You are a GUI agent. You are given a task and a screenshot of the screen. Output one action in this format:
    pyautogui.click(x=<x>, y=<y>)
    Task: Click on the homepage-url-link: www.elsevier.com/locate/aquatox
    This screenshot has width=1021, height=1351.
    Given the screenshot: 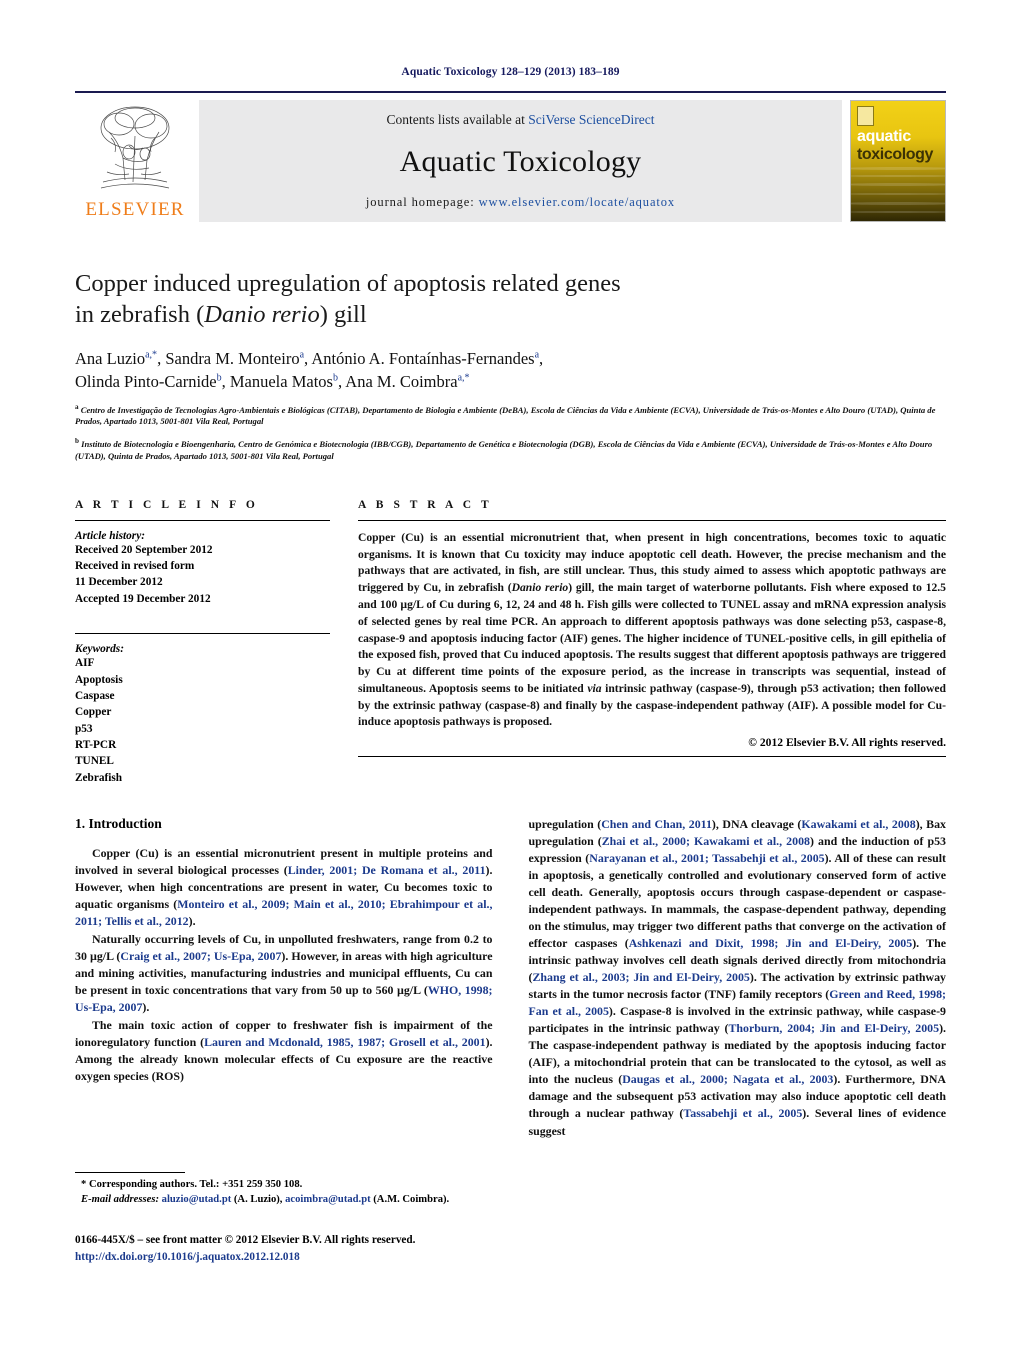 What is the action you would take?
    pyautogui.click(x=577, y=202)
    